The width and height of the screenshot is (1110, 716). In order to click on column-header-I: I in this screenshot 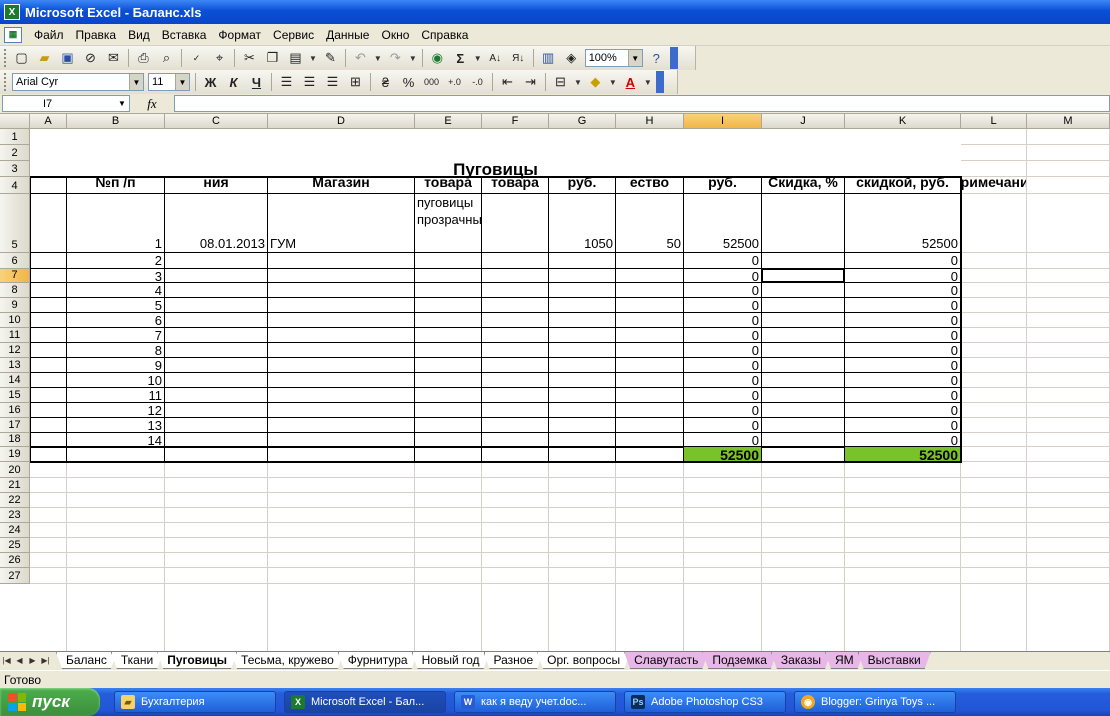, I will do `click(723, 121)`.